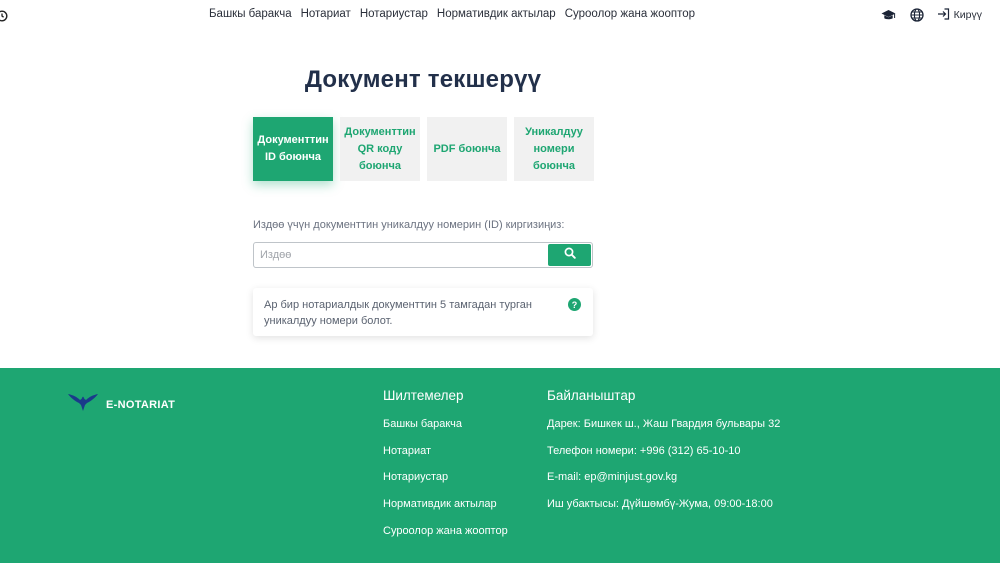 The height and width of the screenshot is (563, 1000). I want to click on contacts-title: Байланыштар, so click(591, 395).